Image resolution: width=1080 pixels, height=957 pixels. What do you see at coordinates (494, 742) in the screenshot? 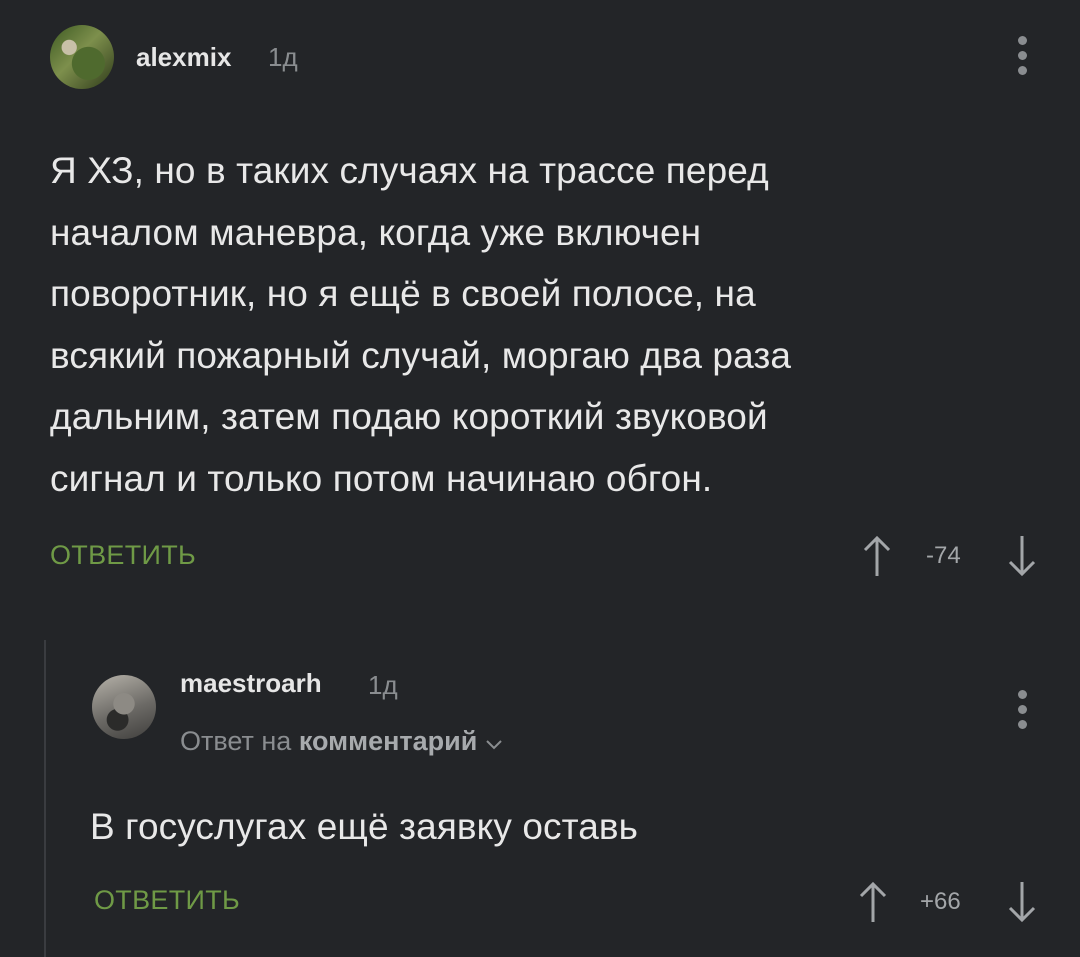
I see `chevron-down-icon` at bounding box center [494, 742].